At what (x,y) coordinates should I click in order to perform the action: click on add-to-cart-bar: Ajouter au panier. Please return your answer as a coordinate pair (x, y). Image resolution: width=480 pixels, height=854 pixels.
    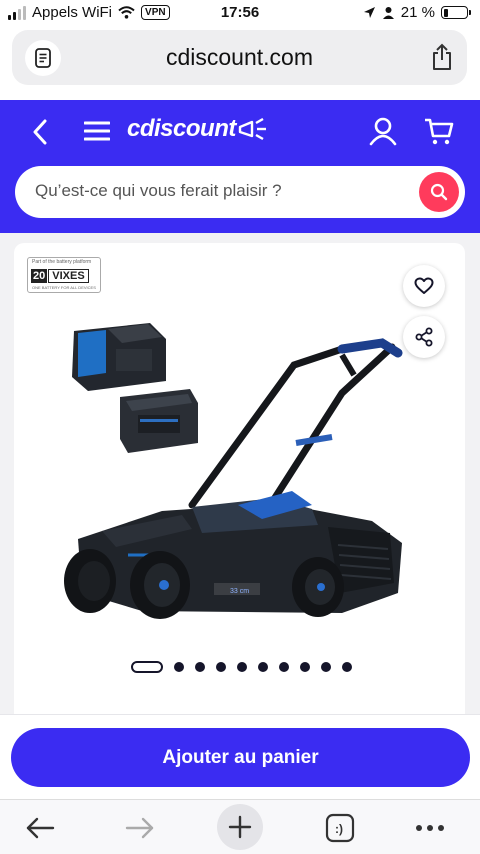
    Looking at the image, I should click on (240, 756).